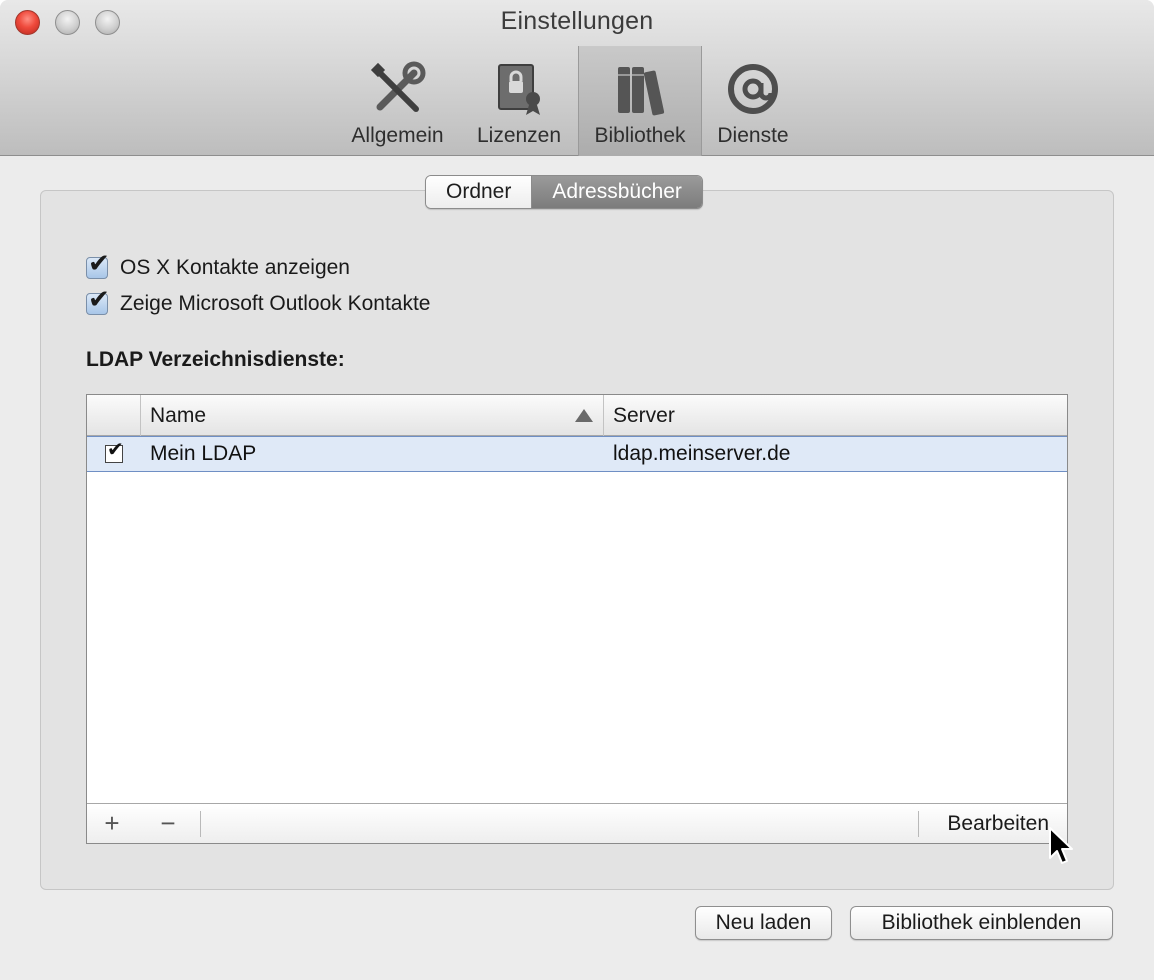 The width and height of the screenshot is (1154, 980). I want to click on reload-button: Neu laden, so click(763, 923).